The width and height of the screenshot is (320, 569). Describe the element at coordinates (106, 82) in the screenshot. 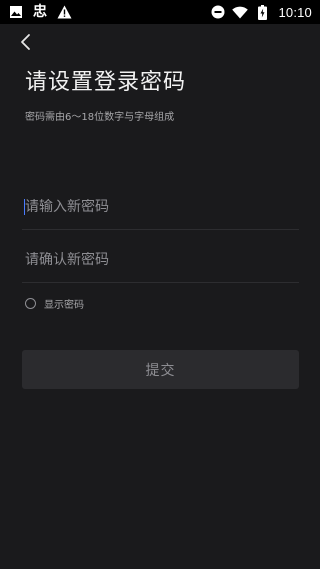

I see `page-title: 请设置登录密码` at that location.